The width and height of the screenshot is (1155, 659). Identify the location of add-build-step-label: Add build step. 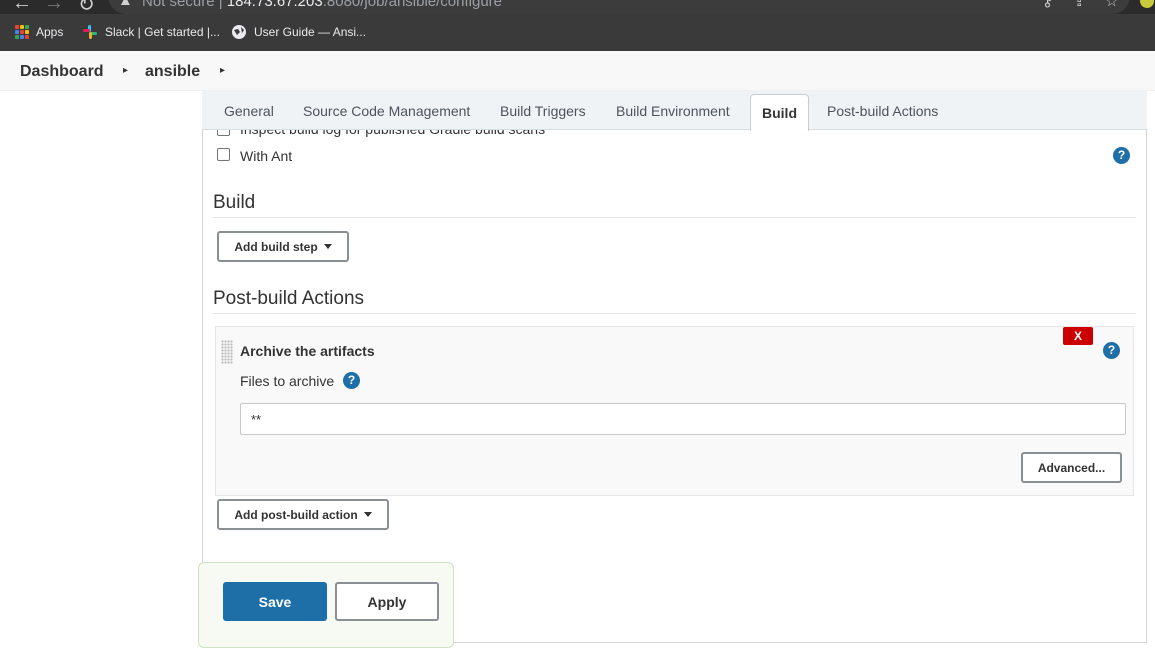
(276, 246).